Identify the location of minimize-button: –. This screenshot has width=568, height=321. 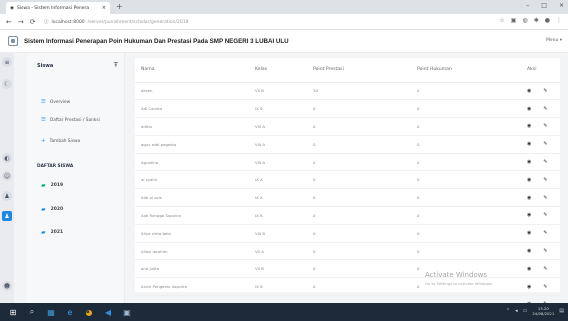
(527, 5).